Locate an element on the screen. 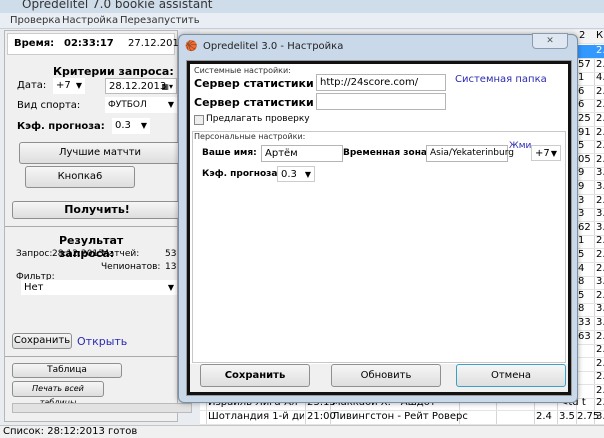 Image resolution: width=604 pixels, height=438 pixels. system-folder-link: Системная папка is located at coordinates (501, 79).